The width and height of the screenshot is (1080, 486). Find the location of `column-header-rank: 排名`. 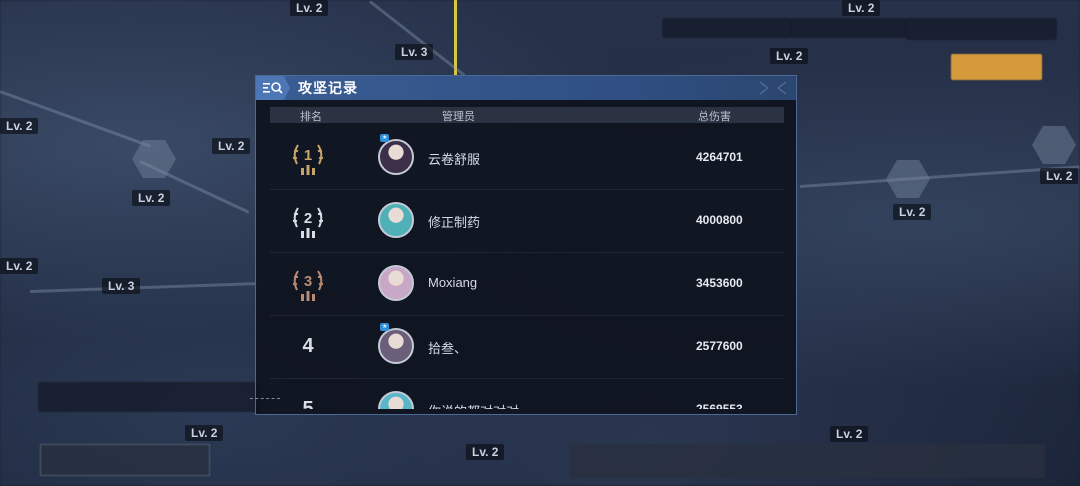

column-header-rank: 排名 is located at coordinates (311, 117).